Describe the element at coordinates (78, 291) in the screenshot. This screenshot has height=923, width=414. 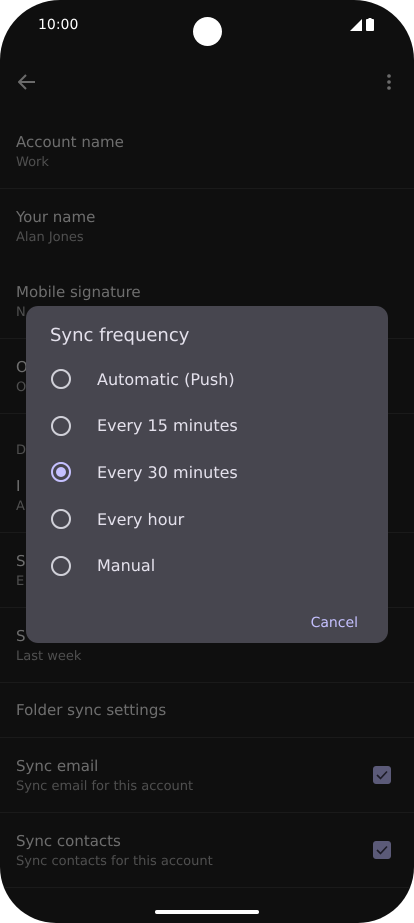
I see `setting-title: Mobile signature` at that location.